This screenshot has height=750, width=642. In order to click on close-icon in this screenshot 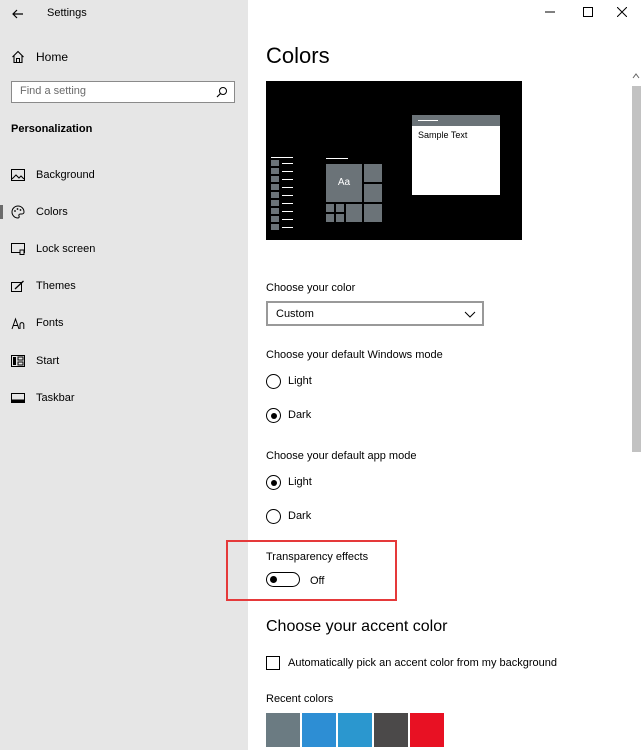, I will do `click(622, 12)`.